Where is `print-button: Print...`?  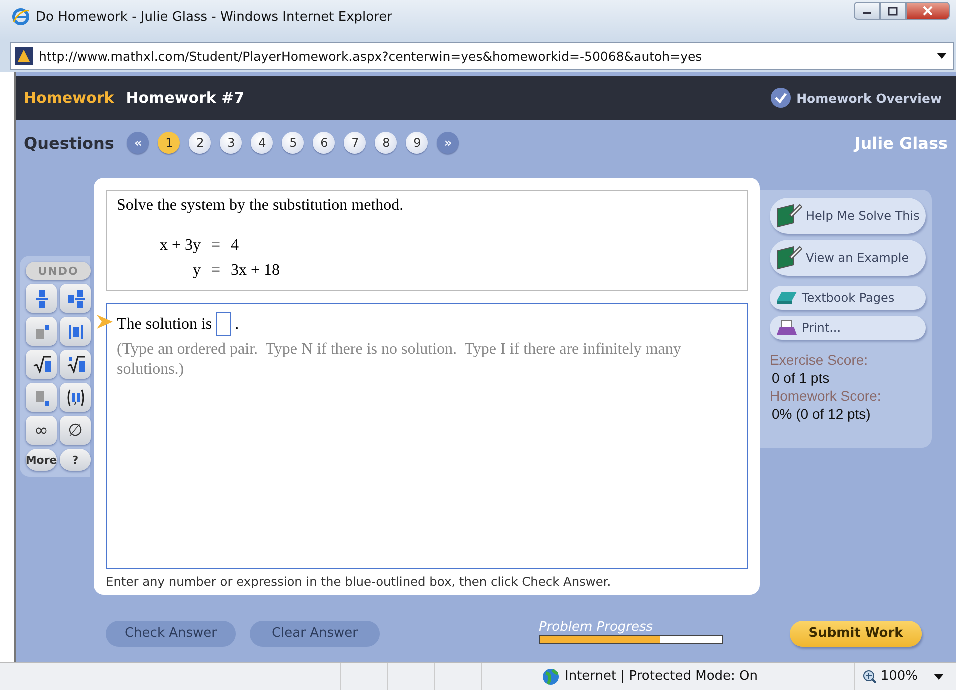 print-button: Print... is located at coordinates (848, 328).